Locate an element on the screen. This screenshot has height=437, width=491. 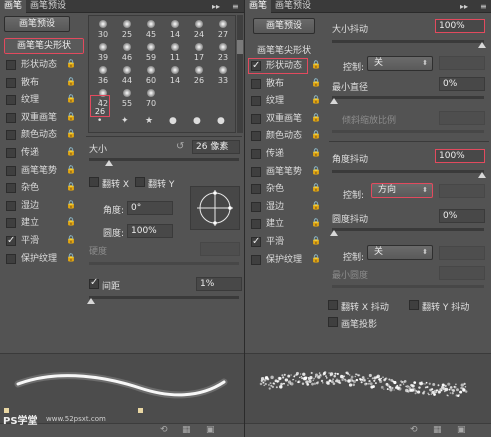
flip-y-checkbox is located at coordinates (140, 182).